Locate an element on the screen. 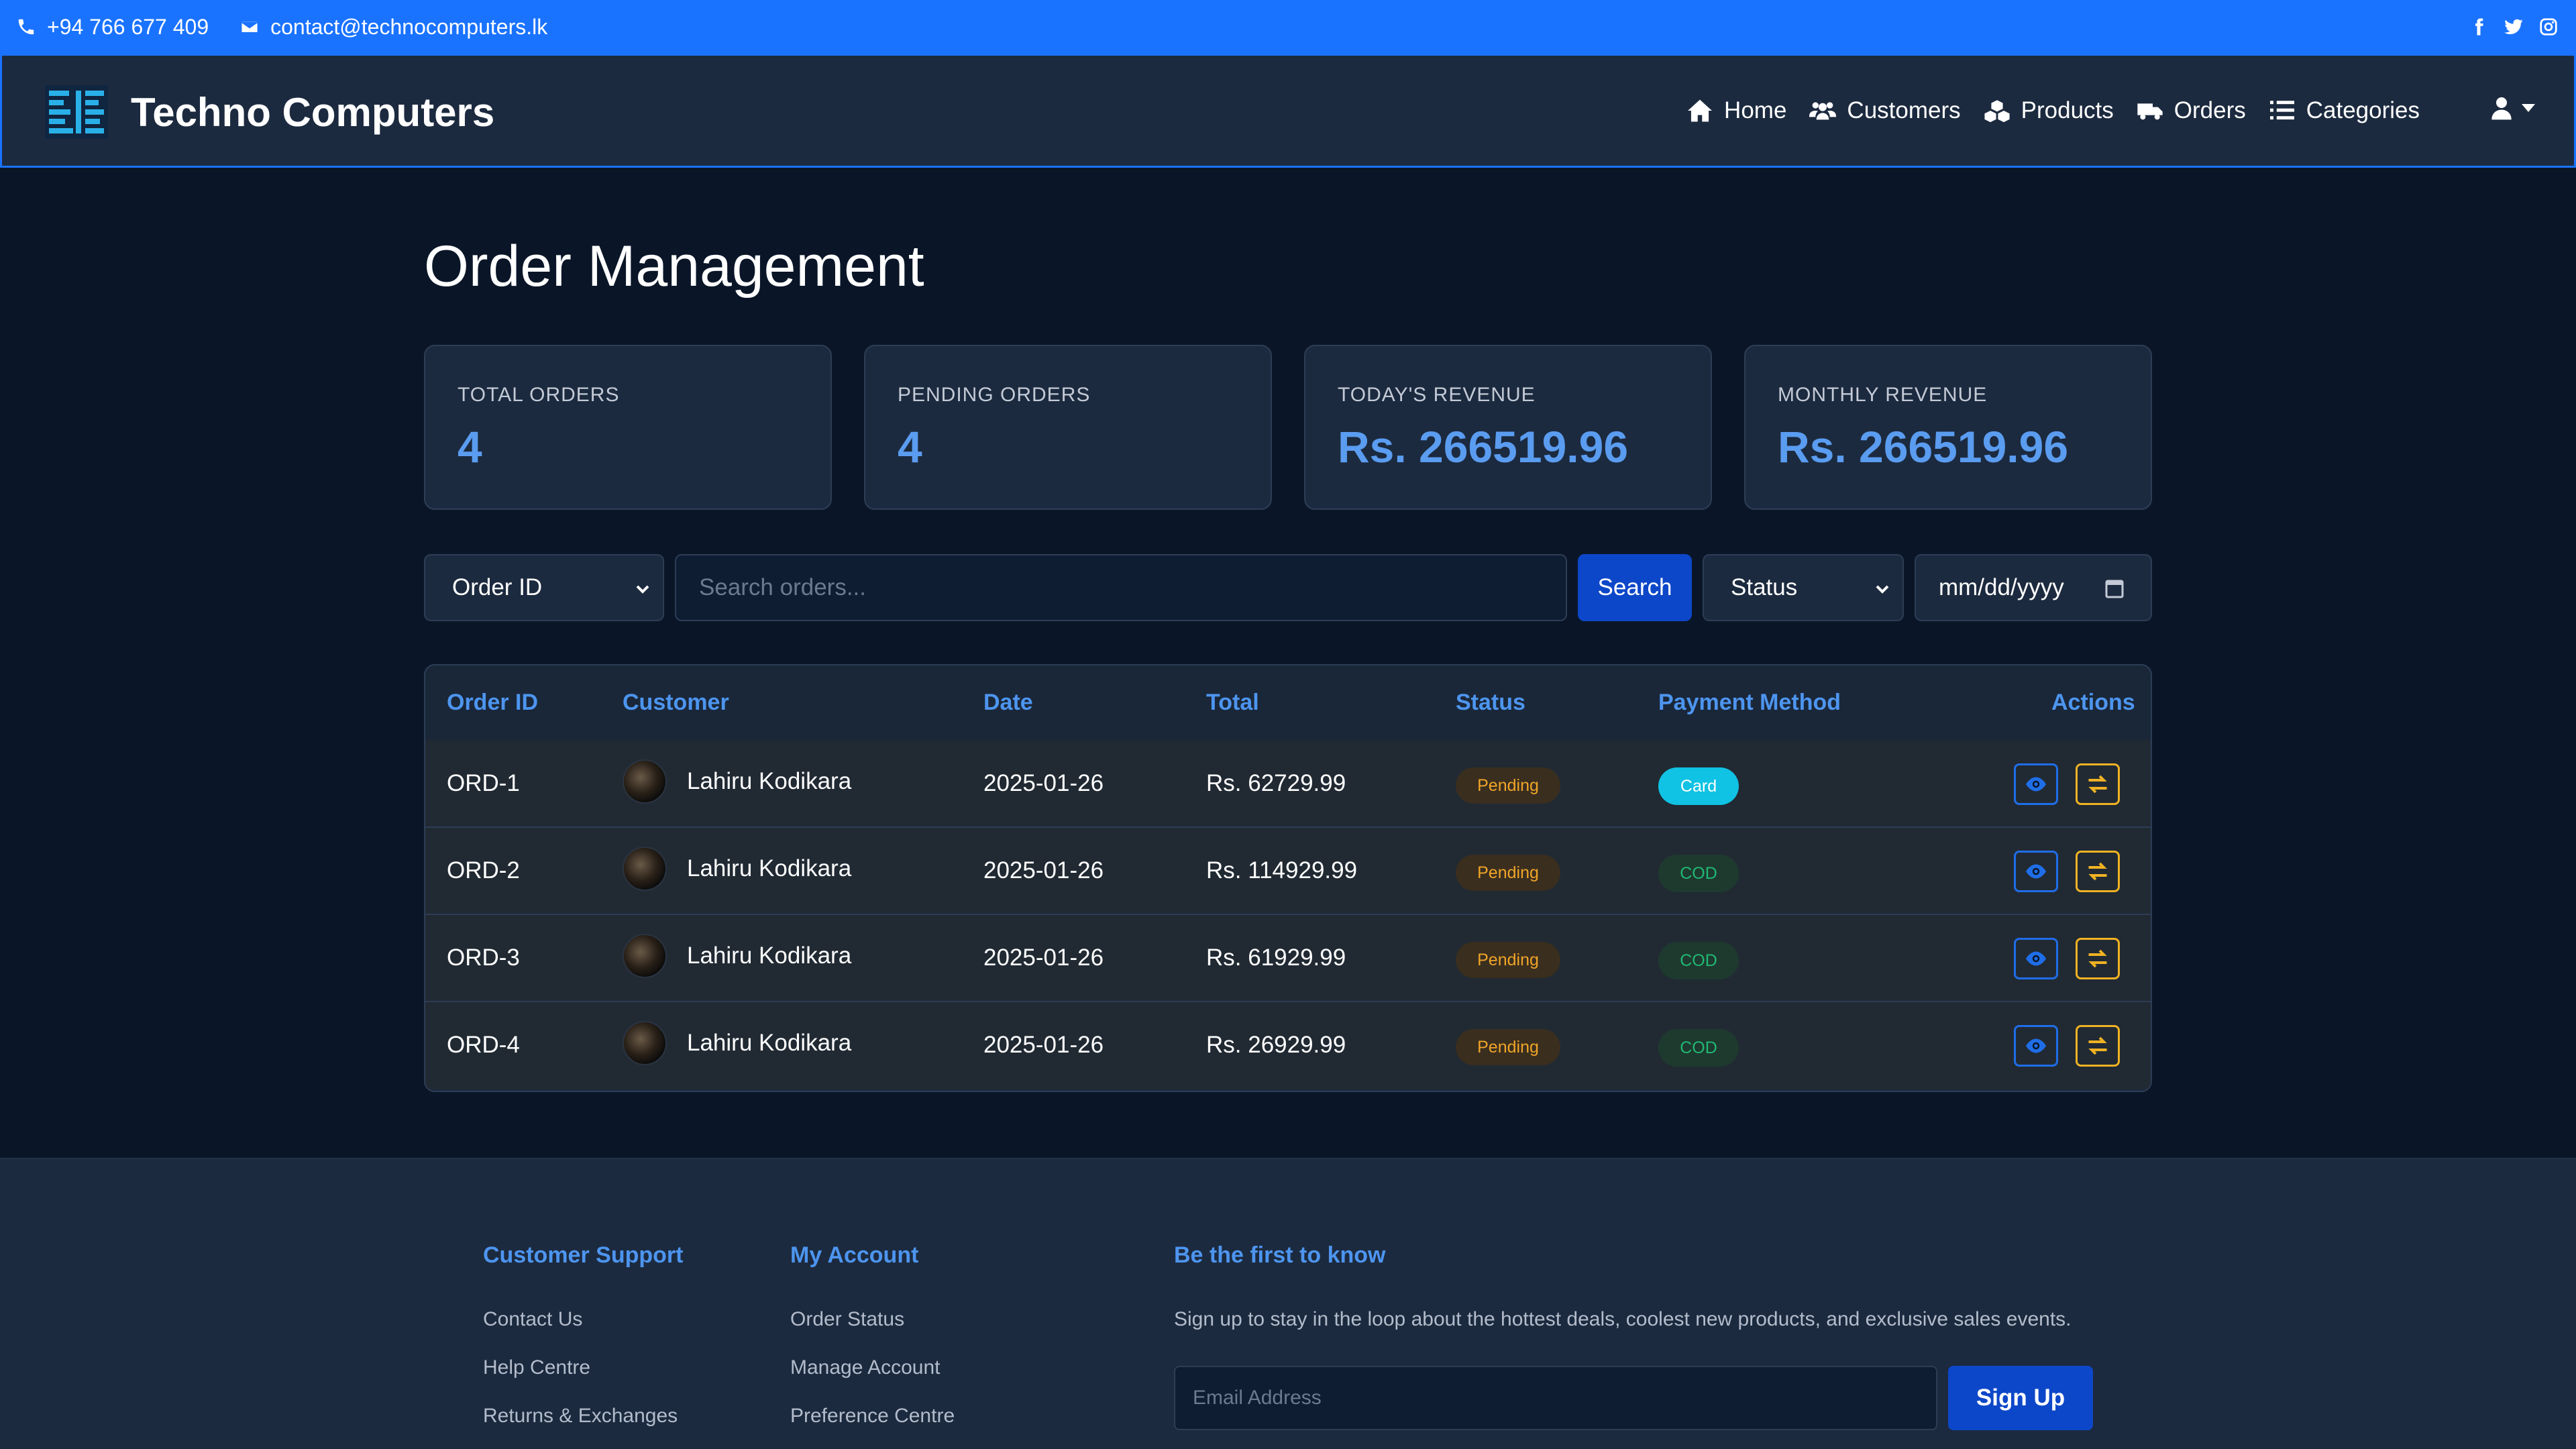 The width and height of the screenshot is (2576, 1449). nav-label: Customers is located at coordinates (1904, 110).